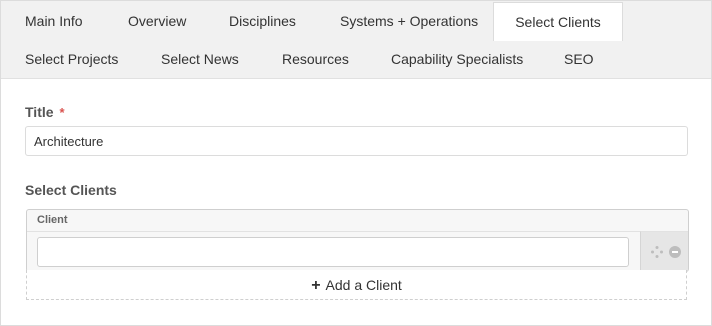 This screenshot has width=712, height=326. What do you see at coordinates (356, 141) in the screenshot?
I see `title-input` at bounding box center [356, 141].